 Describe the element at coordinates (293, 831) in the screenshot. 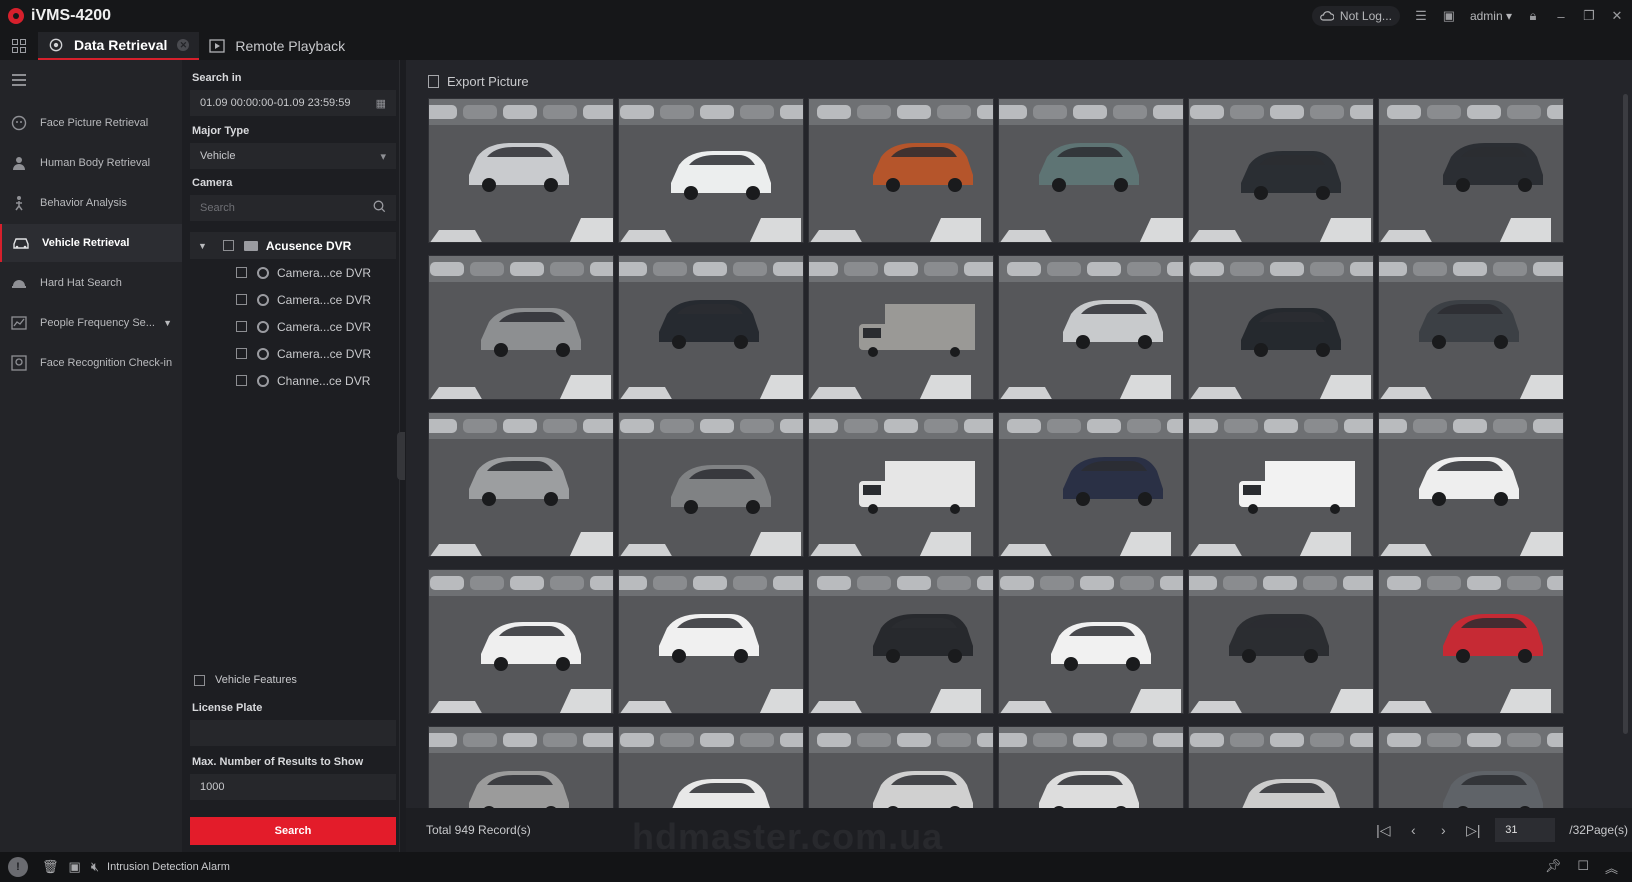

I see `search-button: Search` at that location.